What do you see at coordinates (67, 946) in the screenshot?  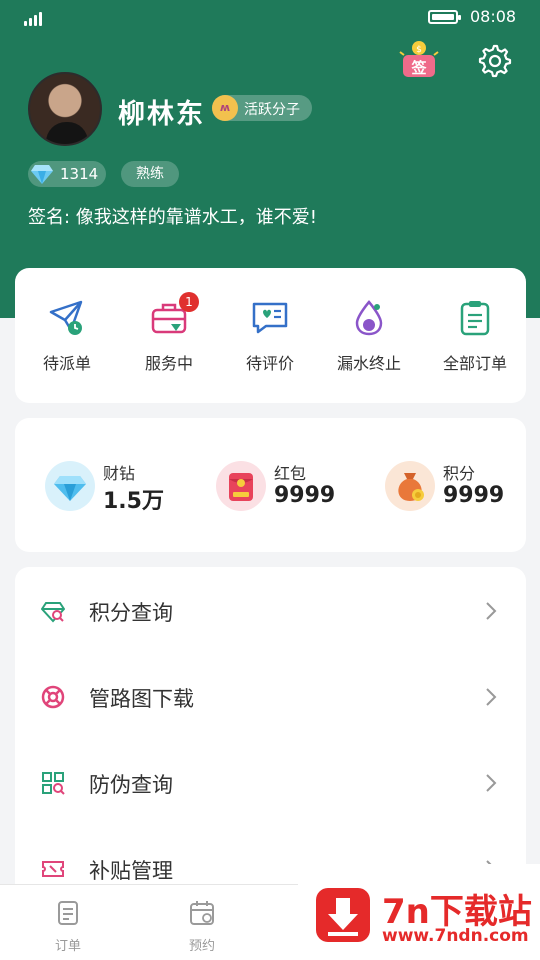 I see `tab-label: 订单` at bounding box center [67, 946].